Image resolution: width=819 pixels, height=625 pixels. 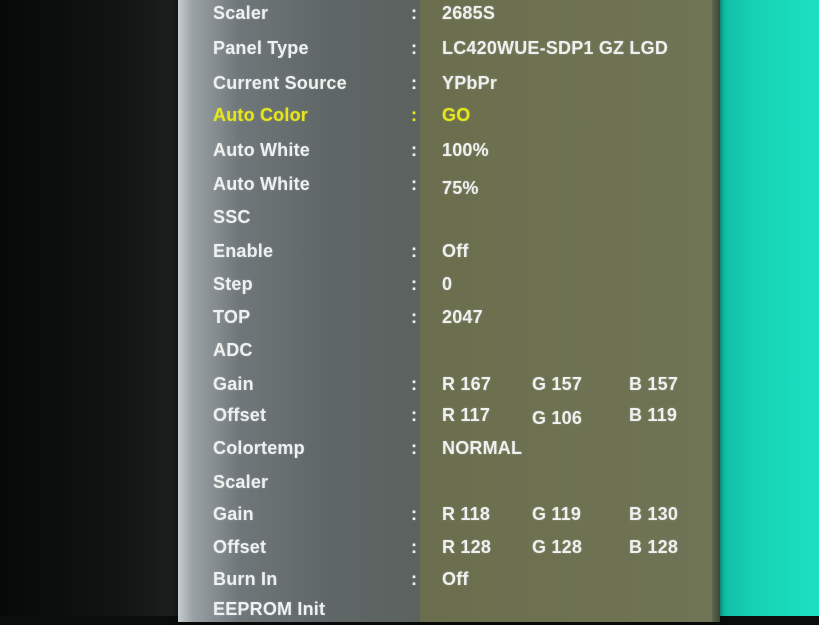 I want to click on menu-item-label: Colortemp, so click(x=259, y=448).